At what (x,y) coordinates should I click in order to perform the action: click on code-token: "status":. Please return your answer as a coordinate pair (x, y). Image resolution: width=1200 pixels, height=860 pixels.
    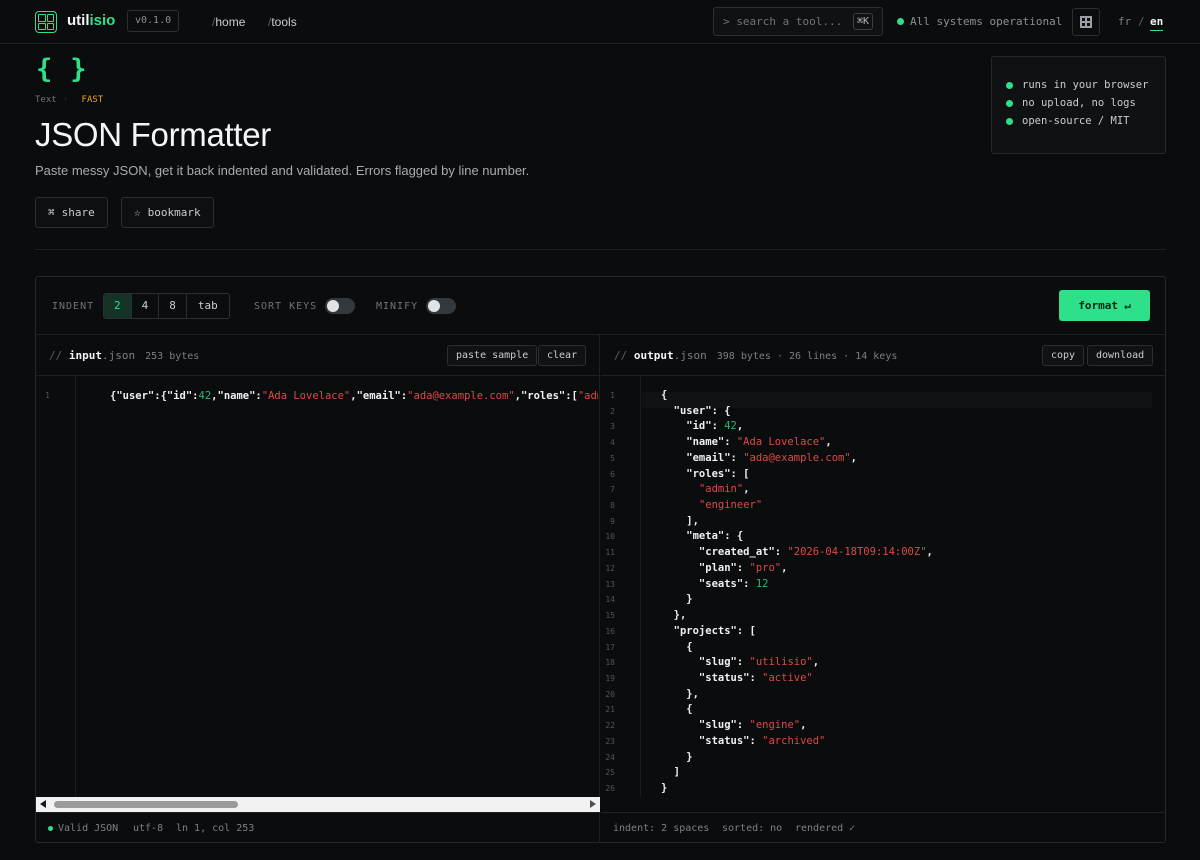
    Looking at the image, I should click on (712, 740).